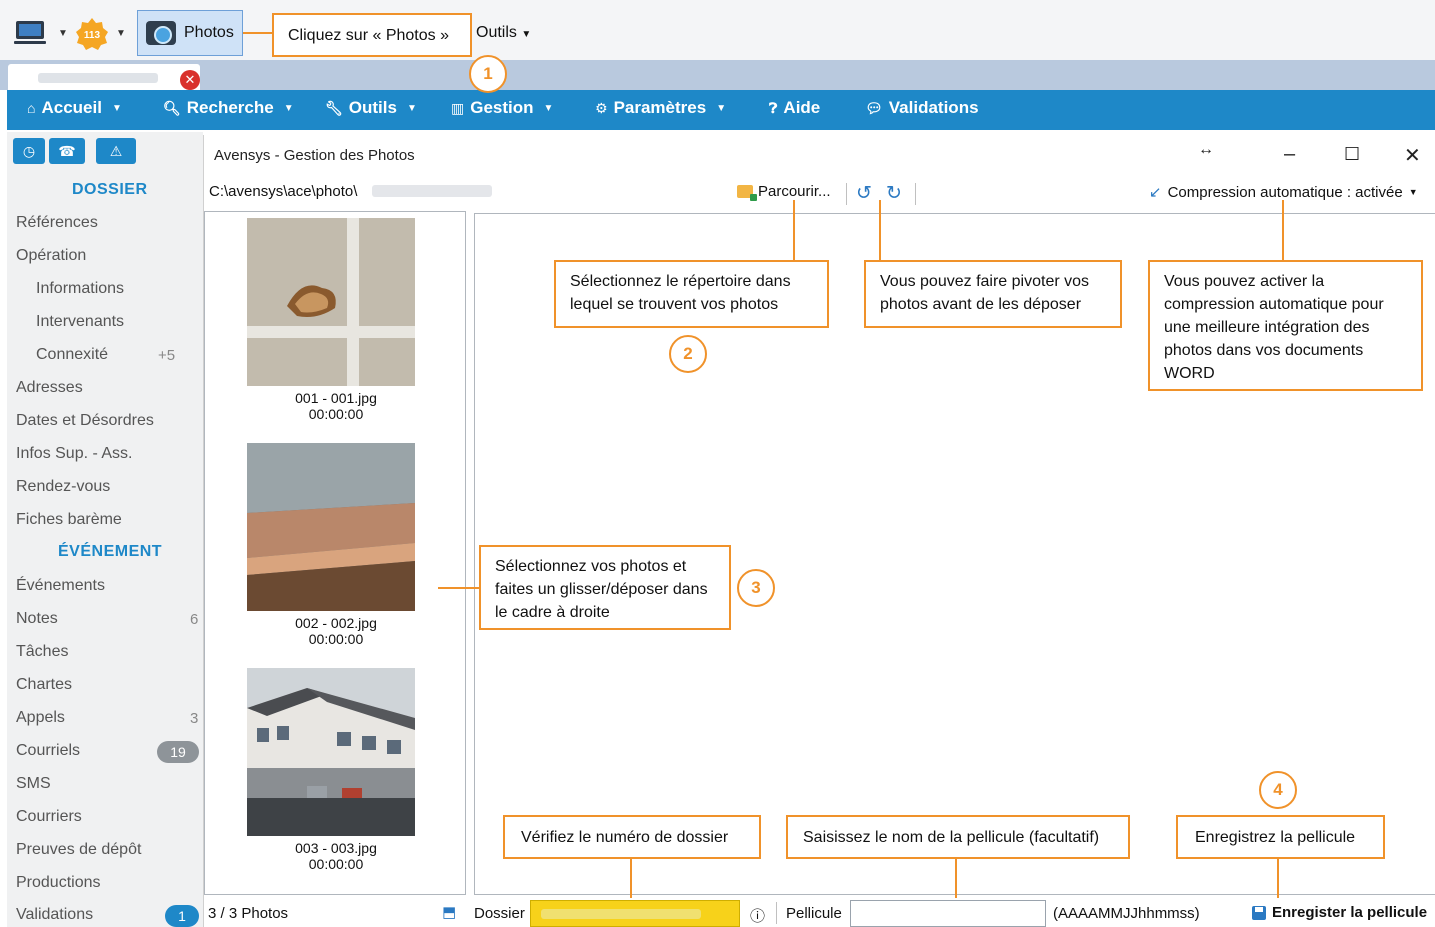 The image size is (1435, 927). What do you see at coordinates (864, 193) in the screenshot?
I see `rotate-left-icon: ↺` at bounding box center [864, 193].